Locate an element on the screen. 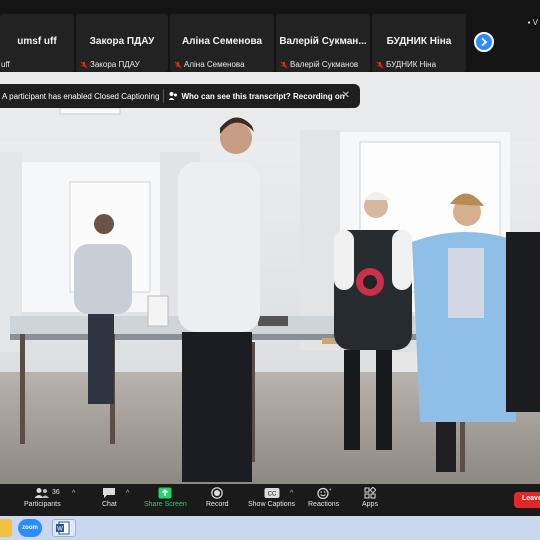 The width and height of the screenshot is (540, 540). participant-label-text: БУДНИК Ніна is located at coordinates (411, 64).